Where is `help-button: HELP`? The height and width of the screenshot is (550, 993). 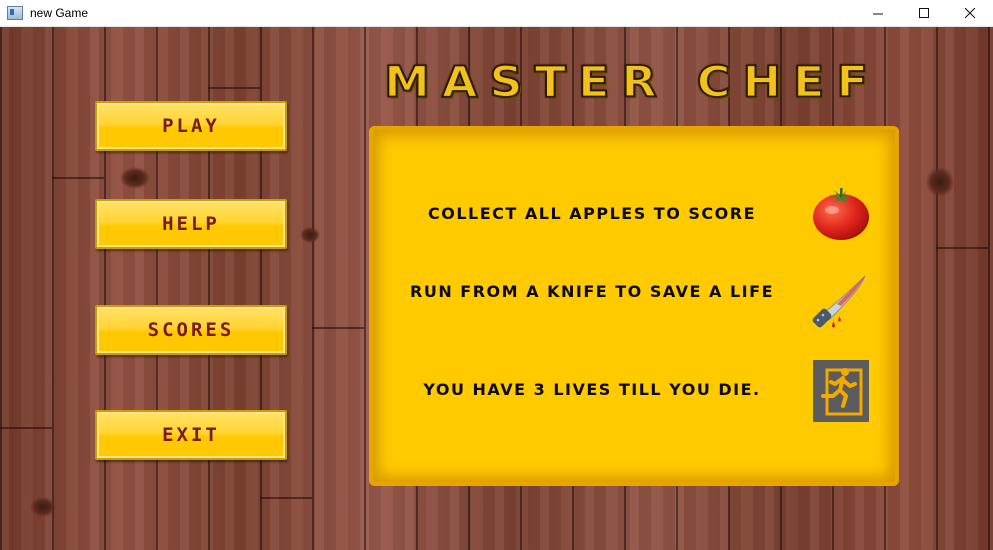 help-button: HELP is located at coordinates (191, 224).